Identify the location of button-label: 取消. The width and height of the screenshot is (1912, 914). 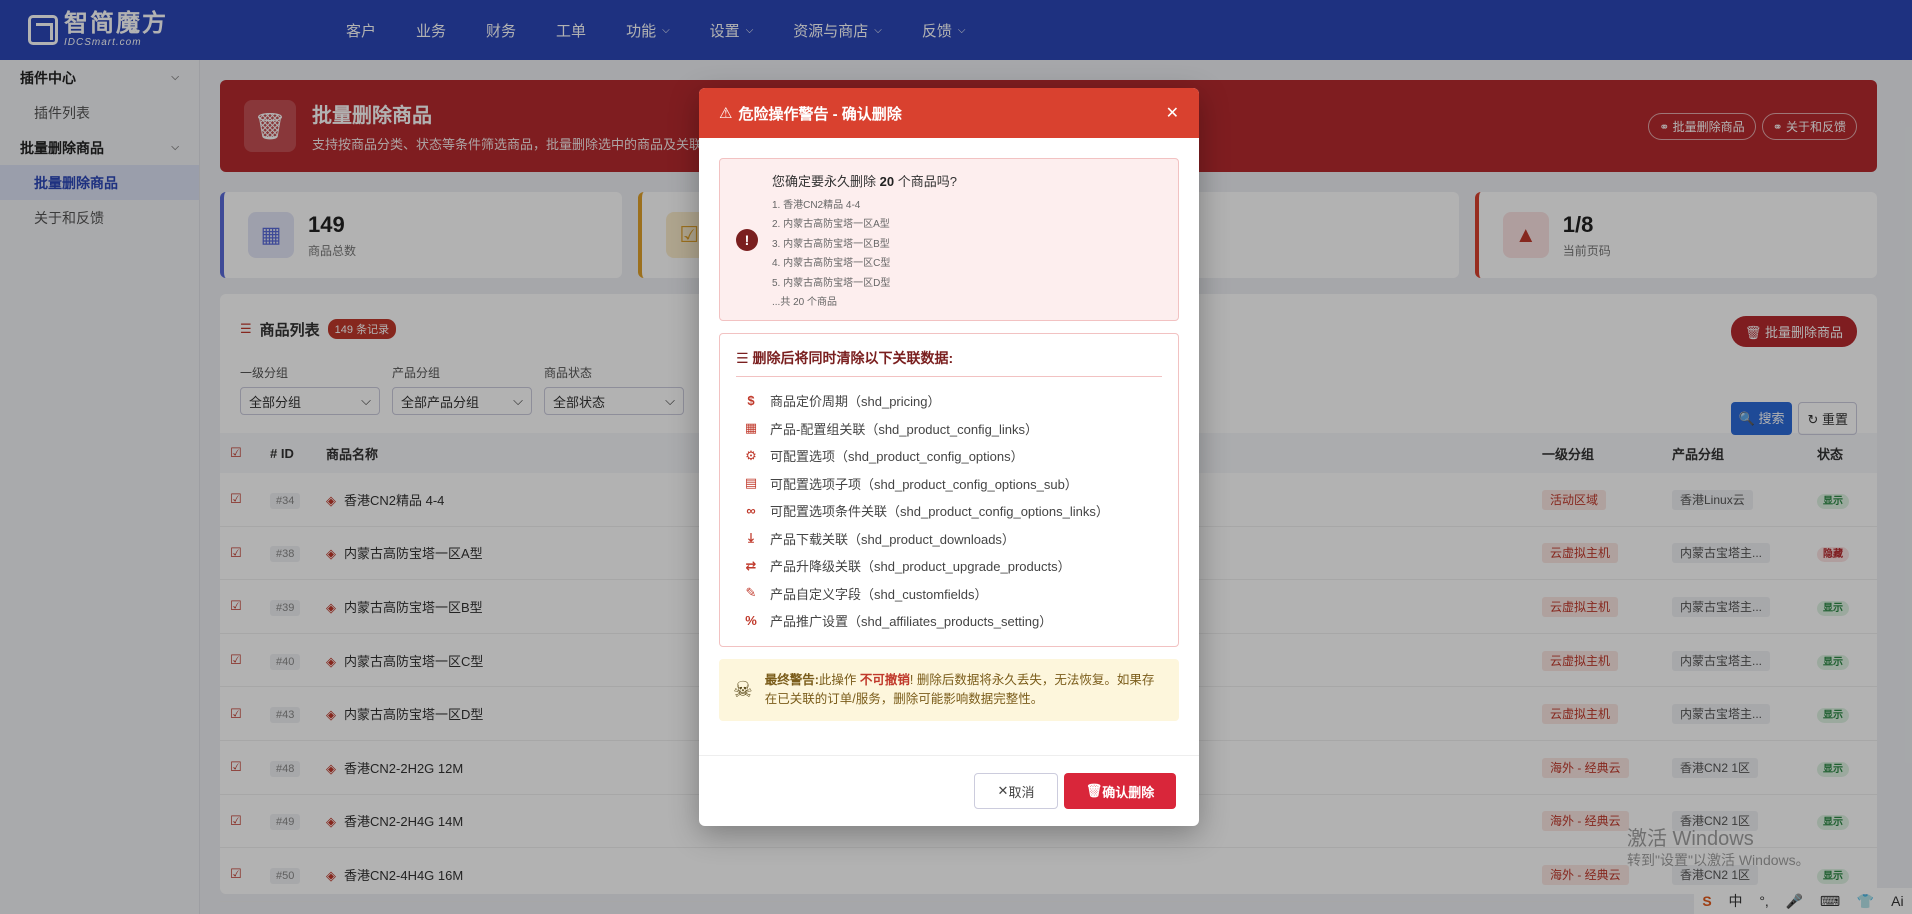
(1021, 792).